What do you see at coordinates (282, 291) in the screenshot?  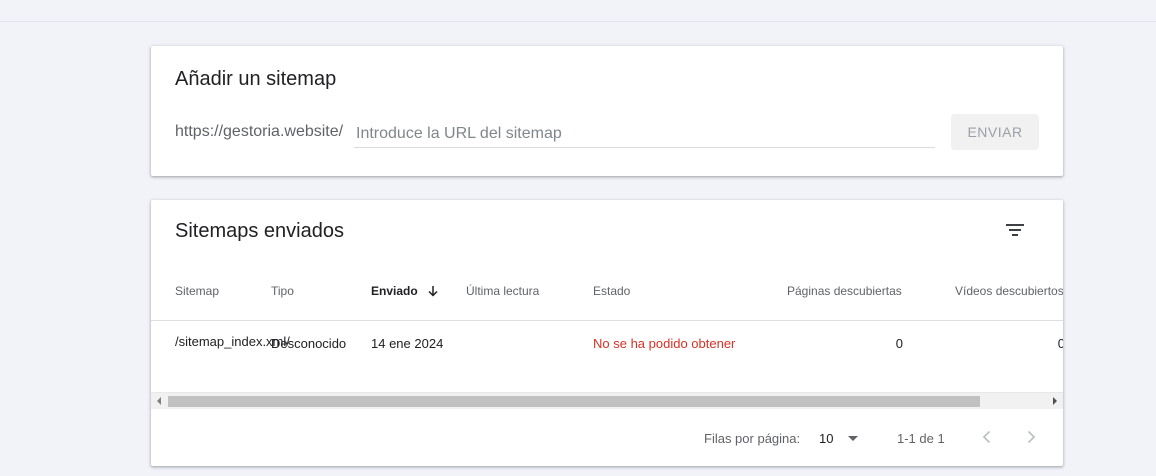 I see `column-header-type: Tipo` at bounding box center [282, 291].